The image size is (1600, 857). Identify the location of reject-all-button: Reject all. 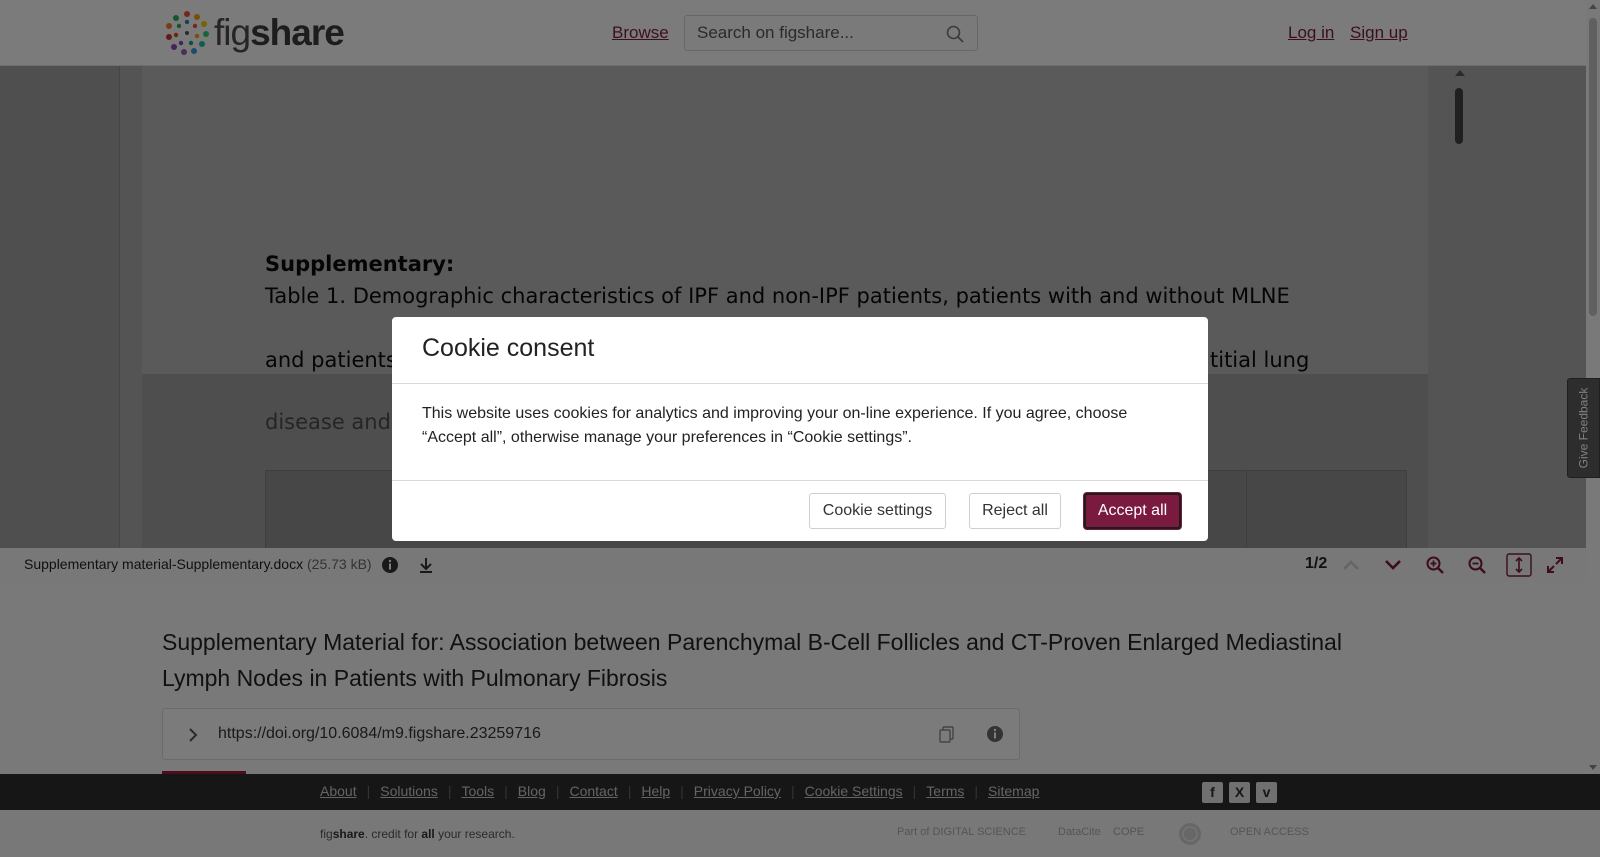
(1015, 511).